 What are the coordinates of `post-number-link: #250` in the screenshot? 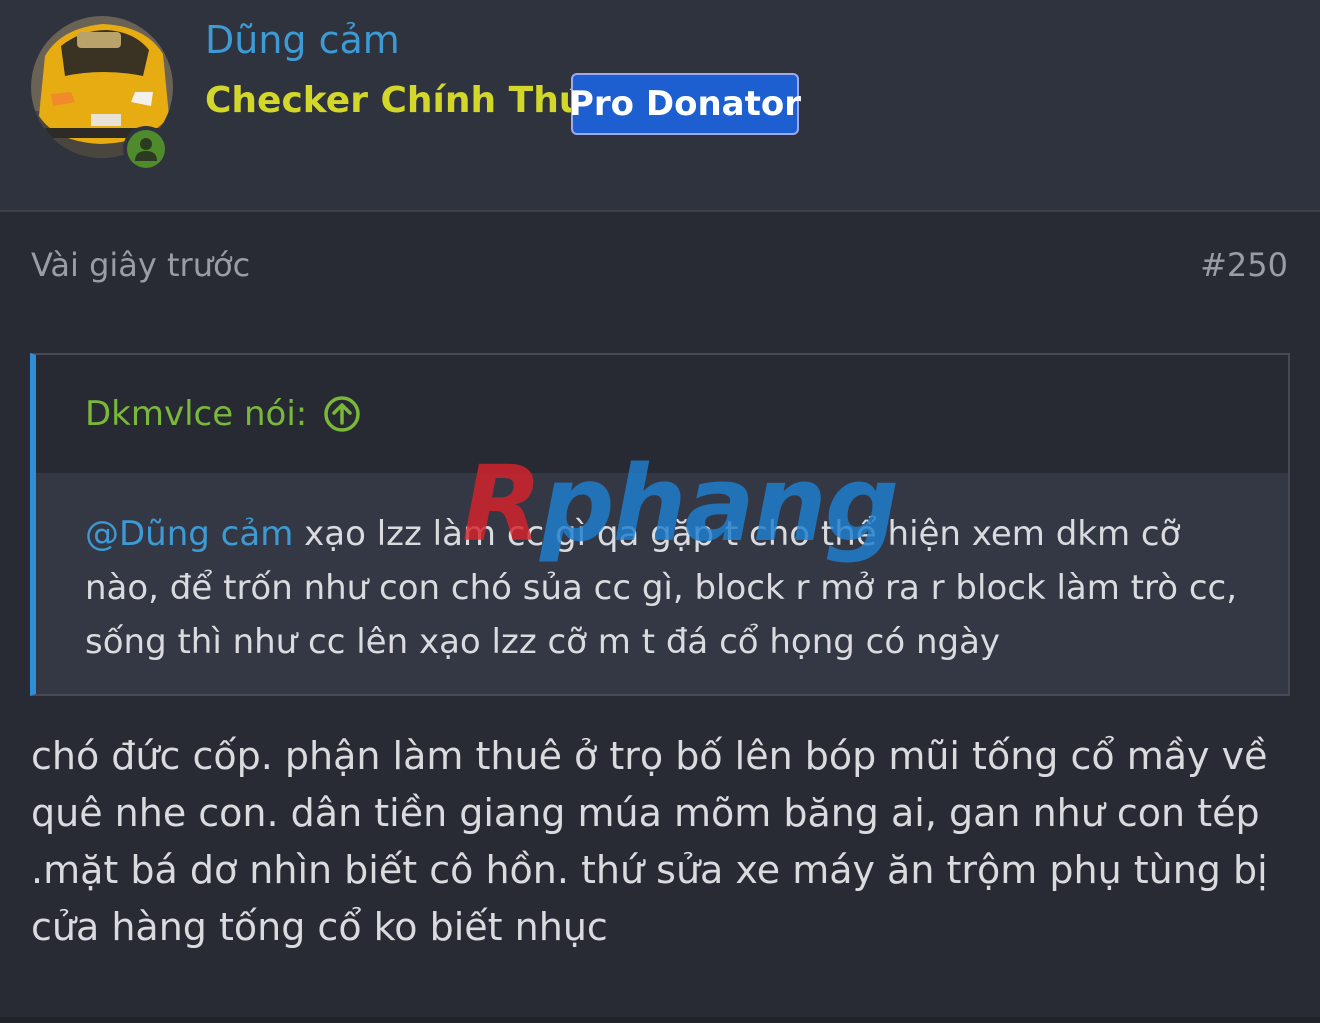 It's located at (1244, 265).